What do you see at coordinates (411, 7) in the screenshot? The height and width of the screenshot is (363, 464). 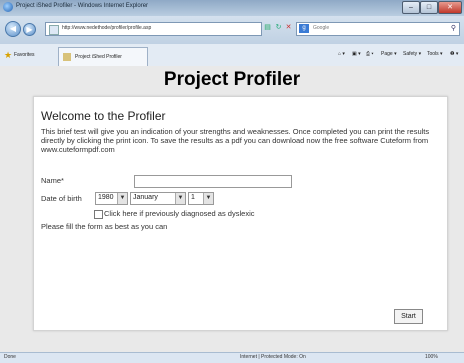 I see `minimize-button: –` at bounding box center [411, 7].